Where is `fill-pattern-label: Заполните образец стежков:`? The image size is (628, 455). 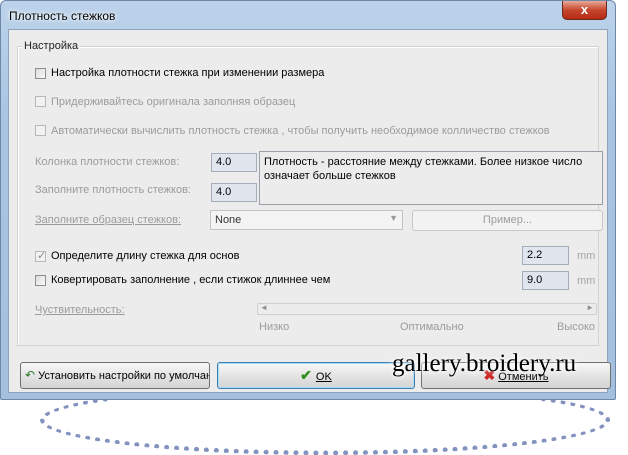 fill-pattern-label: Заполните образец стежков: is located at coordinates (108, 220).